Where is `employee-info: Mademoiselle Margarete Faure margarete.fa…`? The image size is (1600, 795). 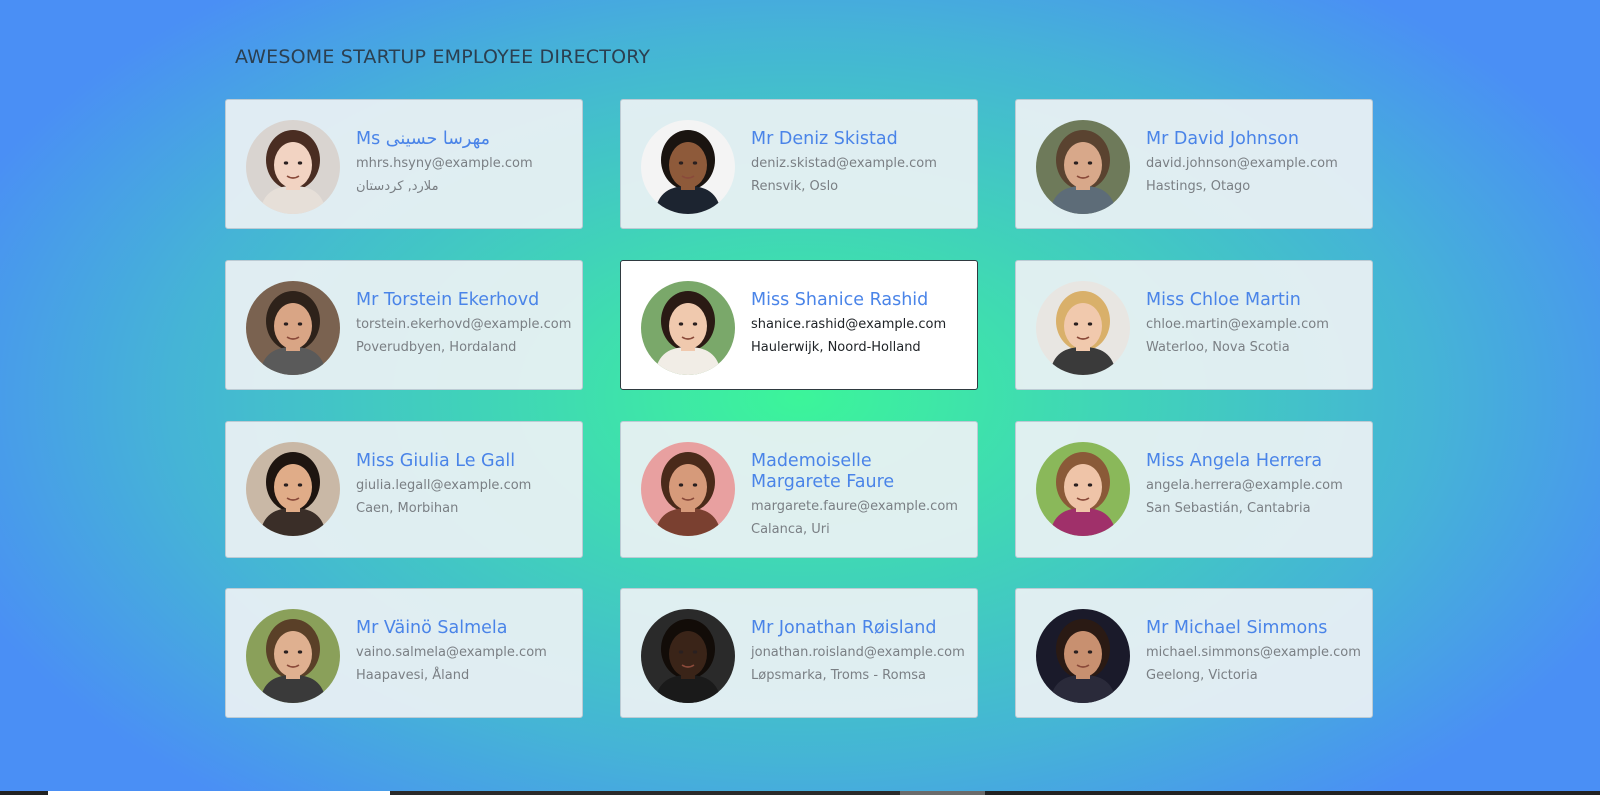
employee-info: Mademoiselle Margarete Faure margarete.fa… is located at coordinates (858, 495).